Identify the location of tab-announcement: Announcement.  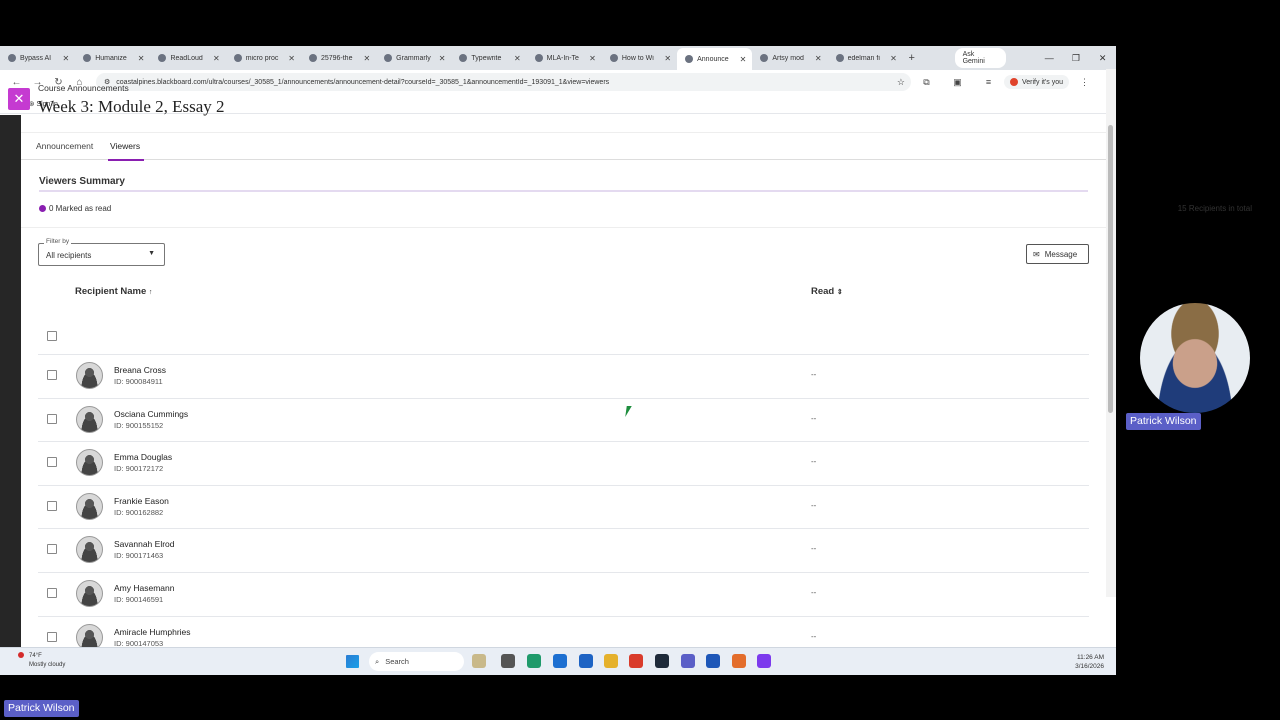
(64, 146).